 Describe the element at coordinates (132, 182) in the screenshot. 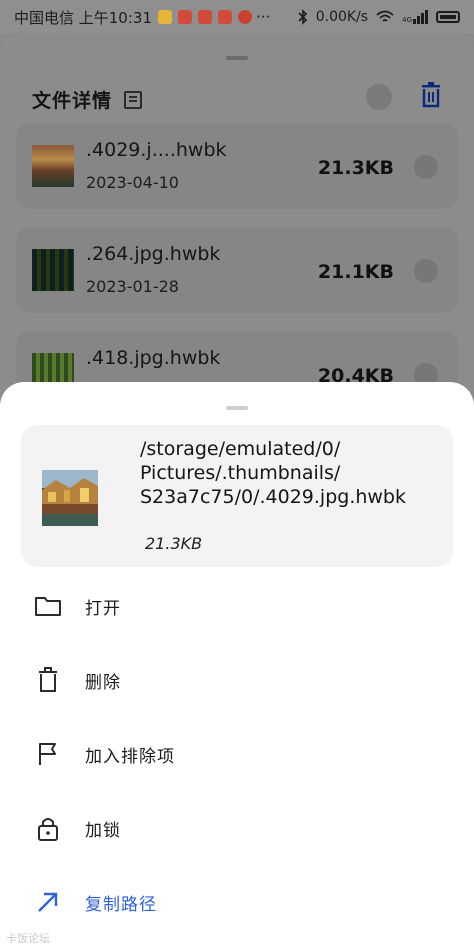

I see `file-date: 2023-04-10` at that location.